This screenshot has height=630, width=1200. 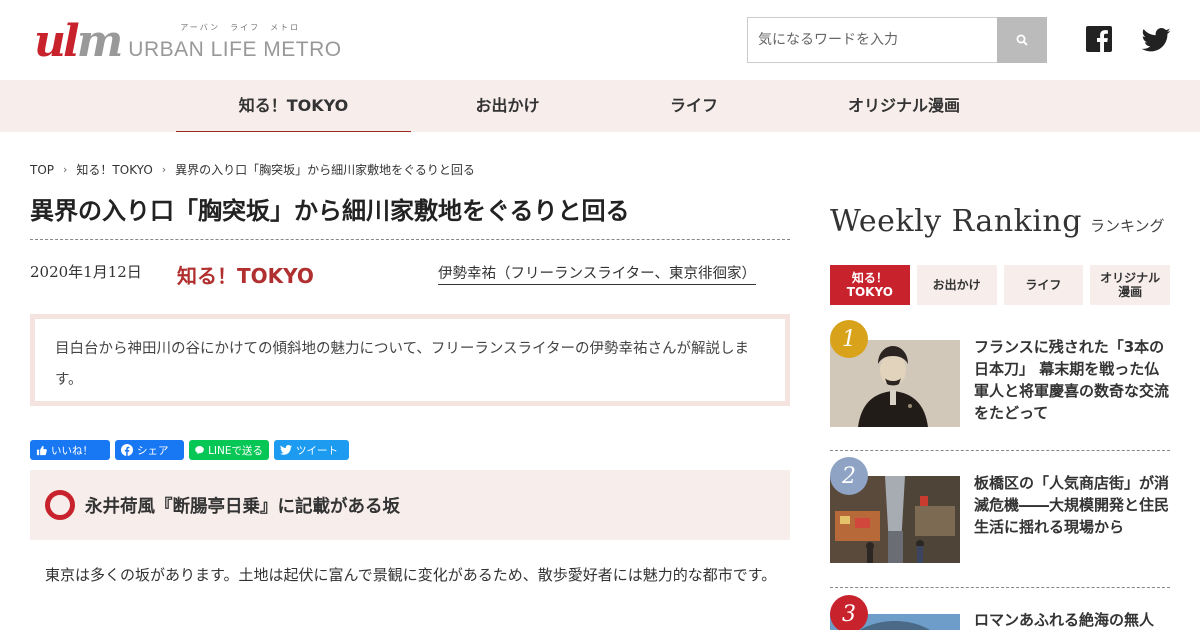 What do you see at coordinates (242, 506) in the screenshot?
I see `section-title: 永井荷風『断腸亭日乗』に記載がある坂` at bounding box center [242, 506].